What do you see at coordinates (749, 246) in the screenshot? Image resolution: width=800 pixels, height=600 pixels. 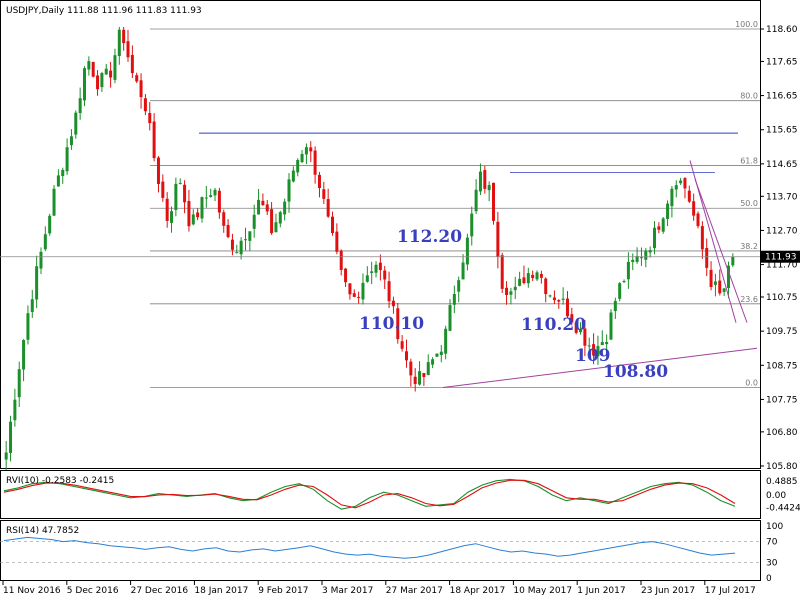 I see `fib-level-label: 38.2` at bounding box center [749, 246].